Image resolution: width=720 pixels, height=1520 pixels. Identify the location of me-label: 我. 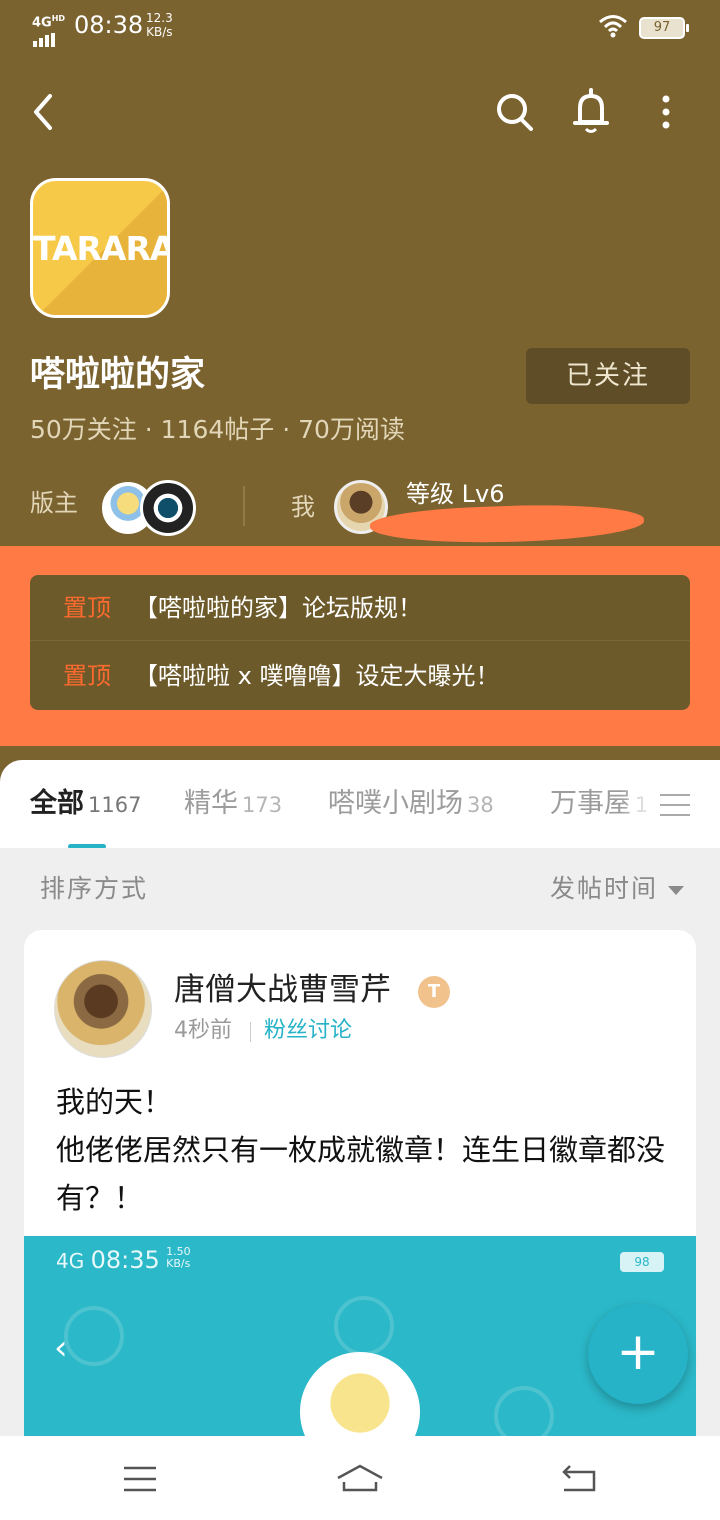
(303, 507).